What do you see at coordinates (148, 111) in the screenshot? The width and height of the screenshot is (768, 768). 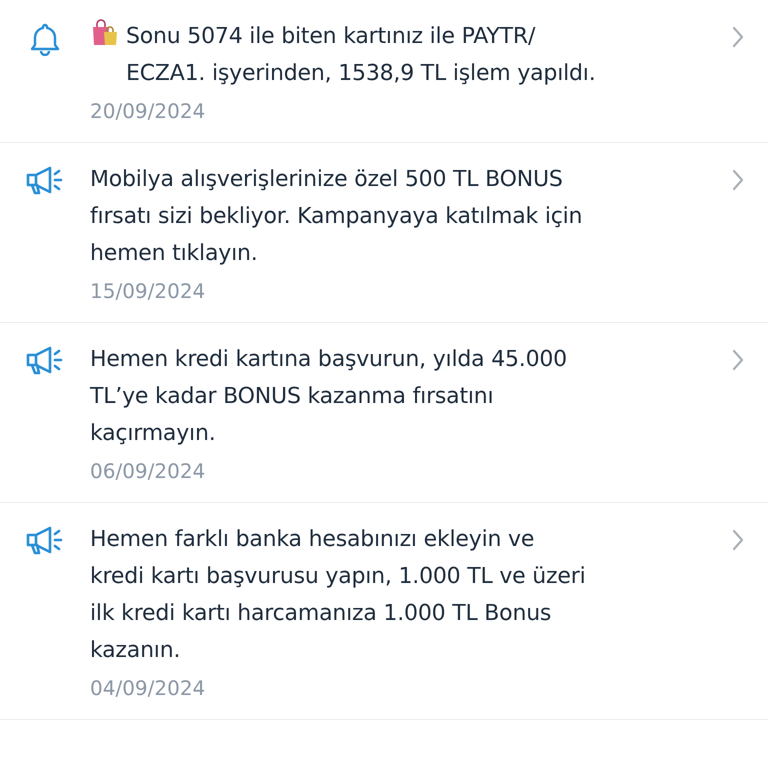 I see `notification-date: 20/09/2024` at bounding box center [148, 111].